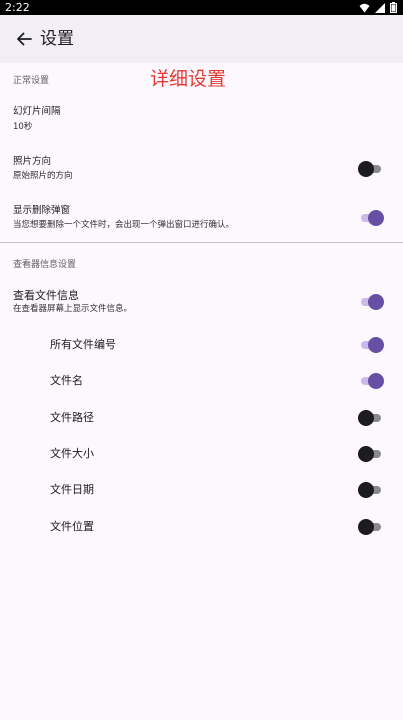  Describe the element at coordinates (31, 81) in the screenshot. I see `section-header-general: 正常设置` at that location.